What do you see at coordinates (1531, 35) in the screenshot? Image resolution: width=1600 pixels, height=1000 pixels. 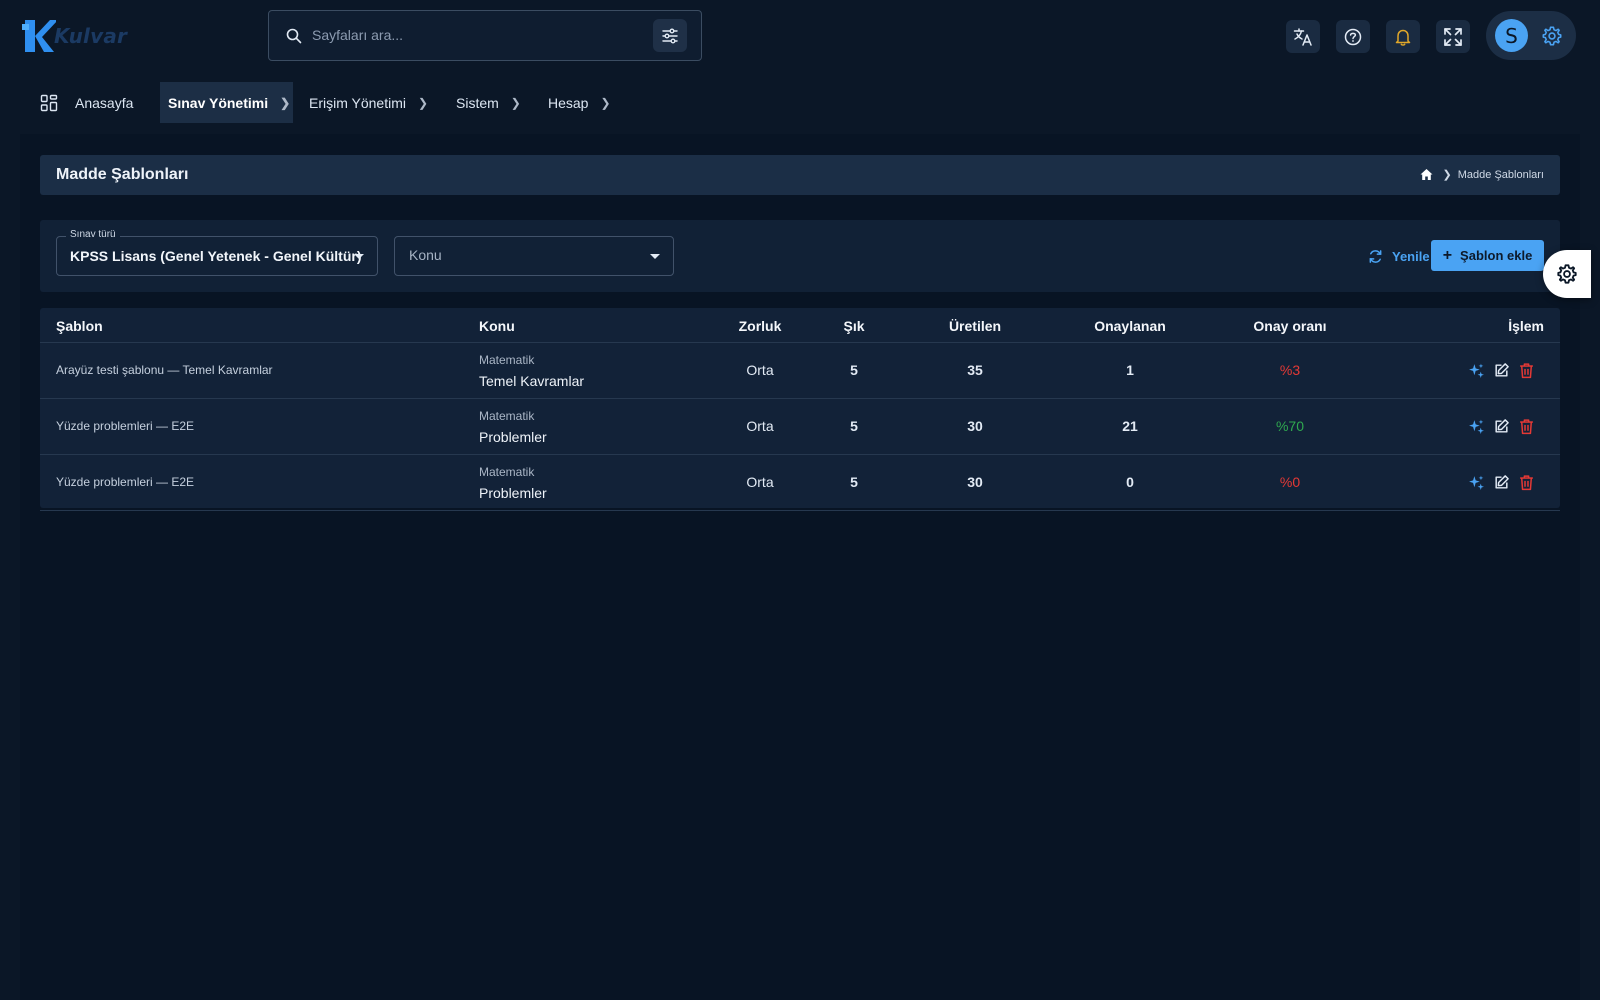 I see `user-menu: S` at bounding box center [1531, 35].